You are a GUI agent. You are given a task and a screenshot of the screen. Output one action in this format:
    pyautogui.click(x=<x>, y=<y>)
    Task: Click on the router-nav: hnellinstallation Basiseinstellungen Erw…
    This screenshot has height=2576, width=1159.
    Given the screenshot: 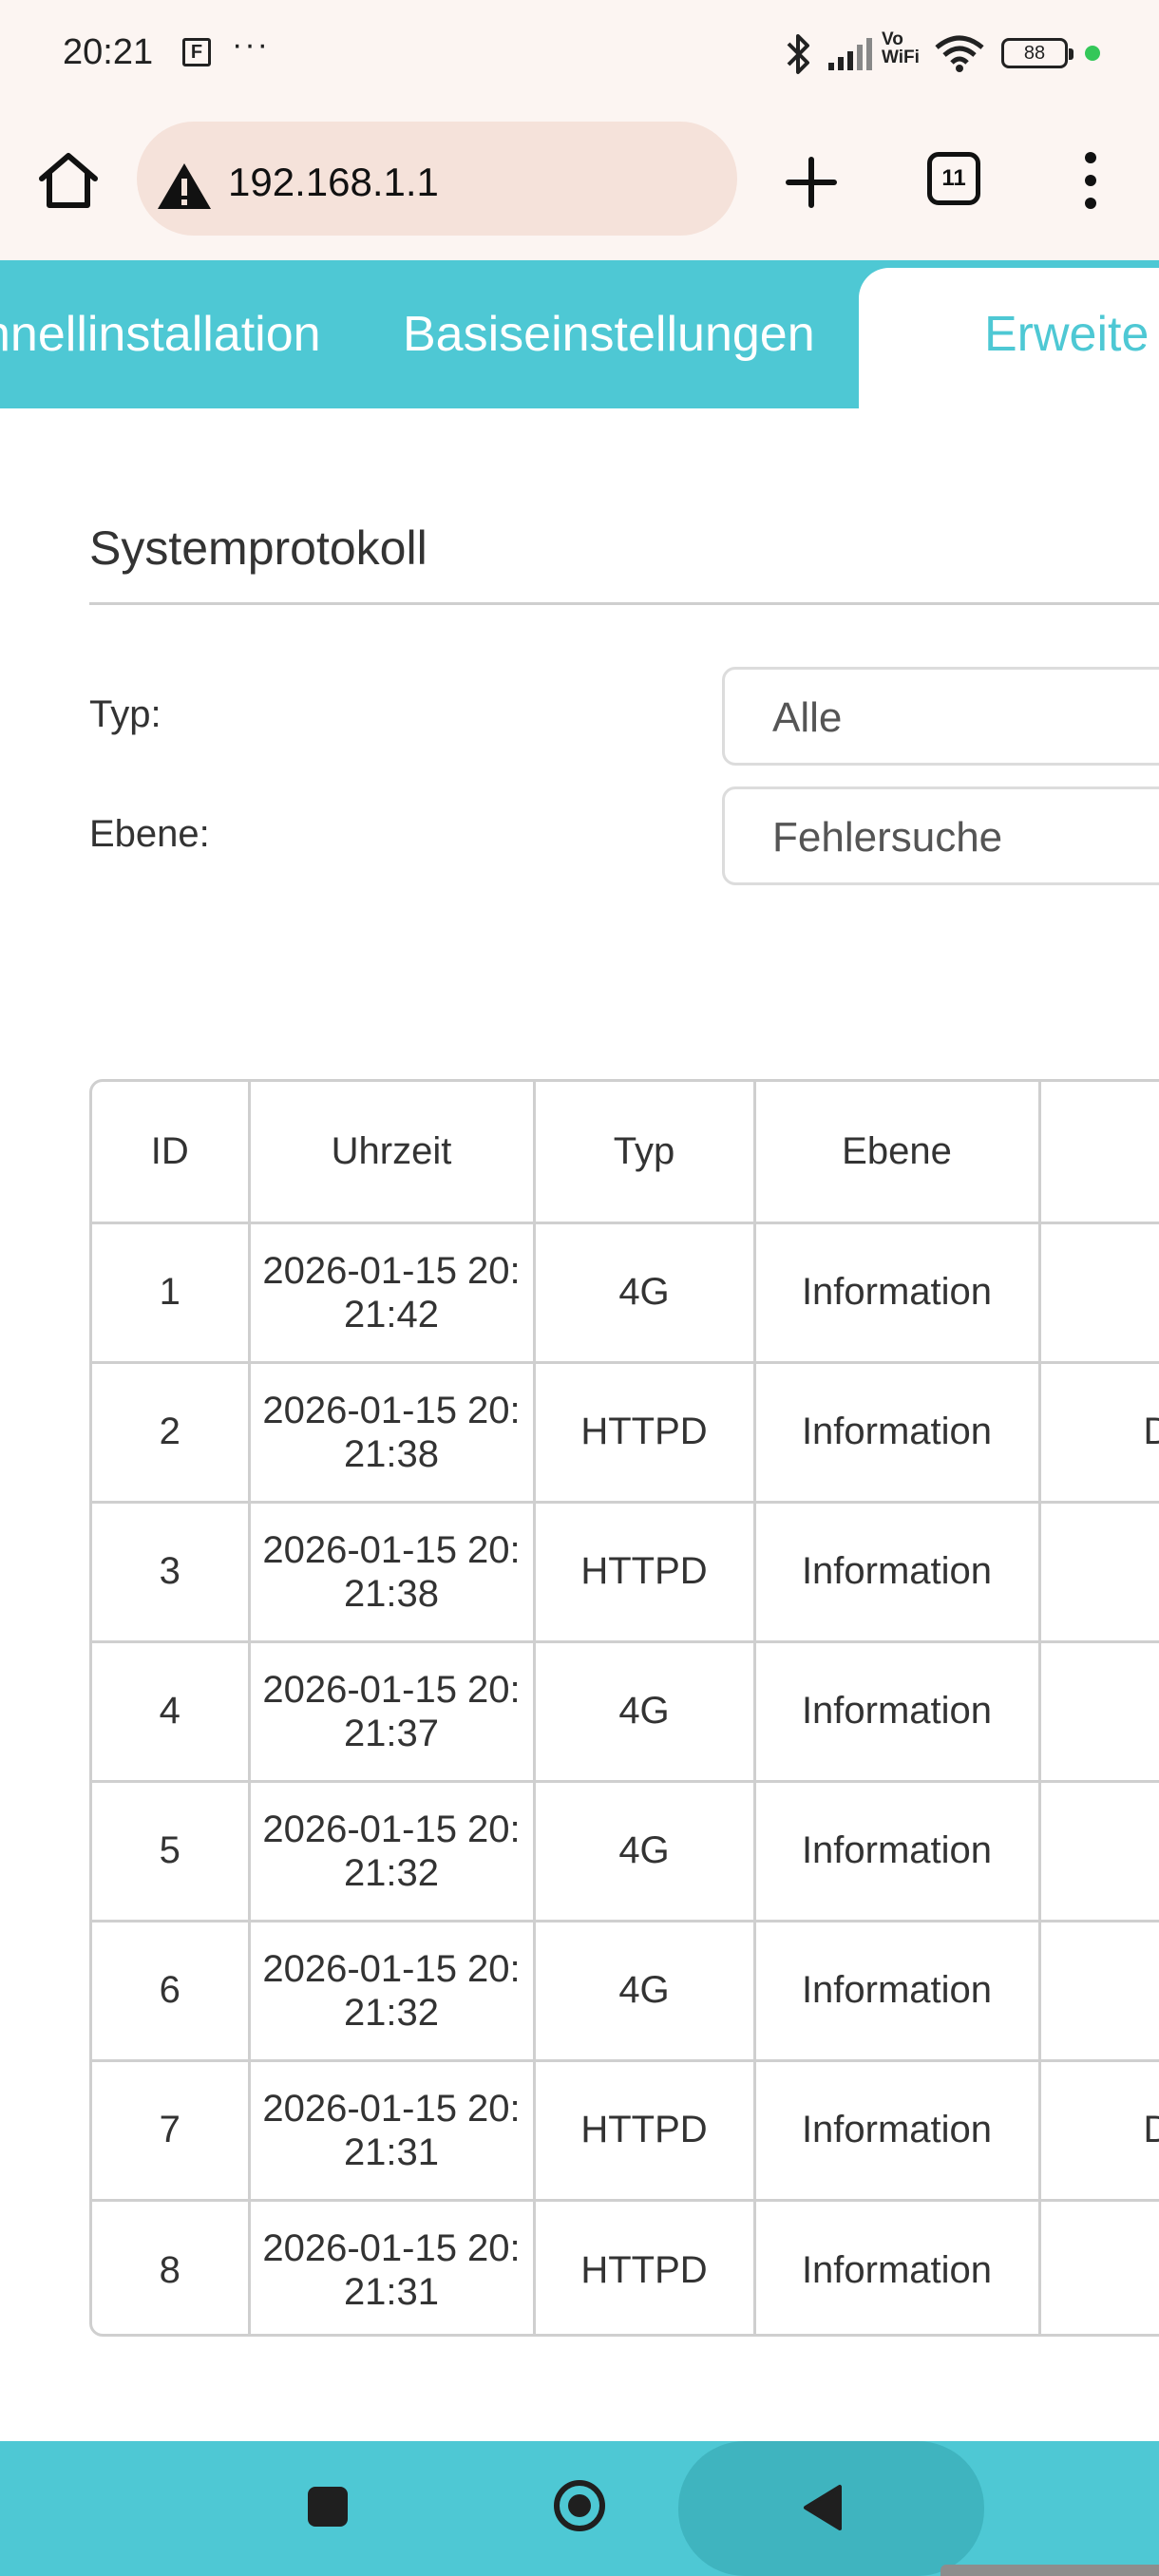 What is the action you would take?
    pyautogui.click(x=579, y=334)
    